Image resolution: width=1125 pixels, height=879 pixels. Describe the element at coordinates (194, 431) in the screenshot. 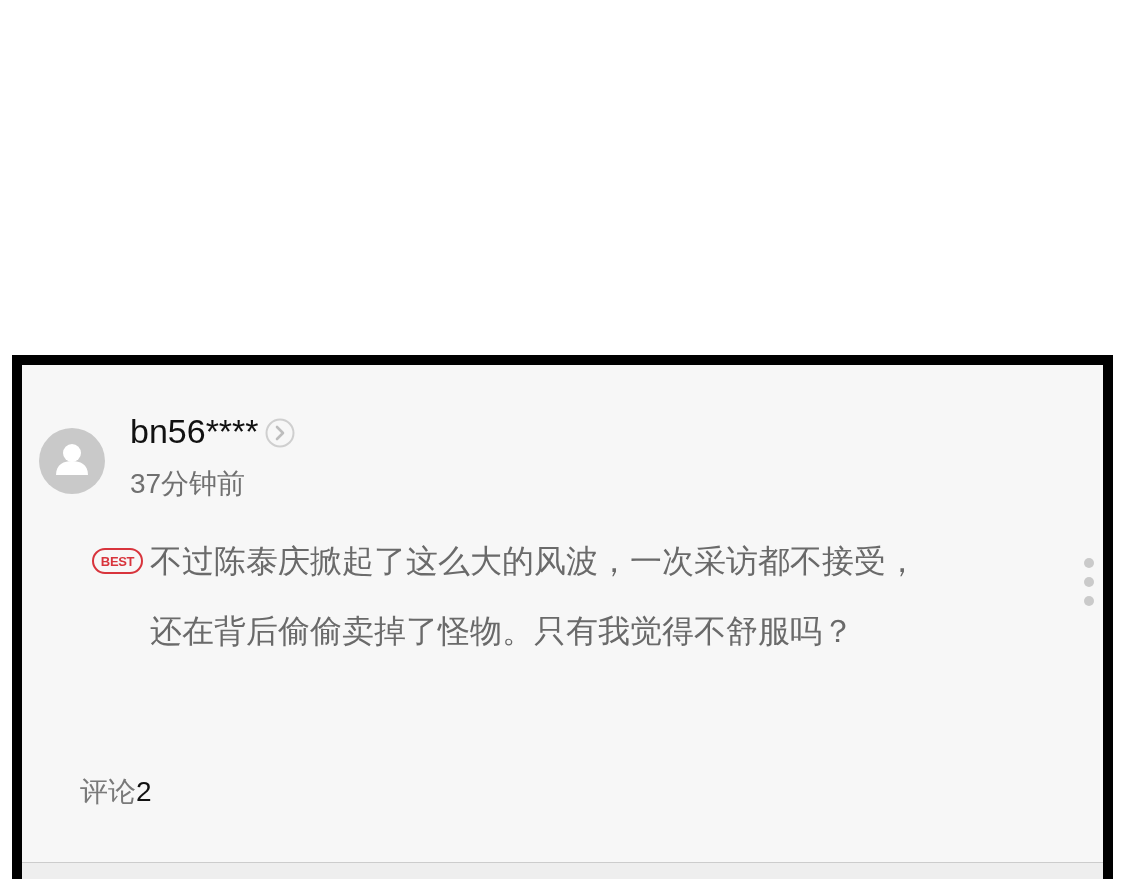

I see `username: bn56****` at that location.